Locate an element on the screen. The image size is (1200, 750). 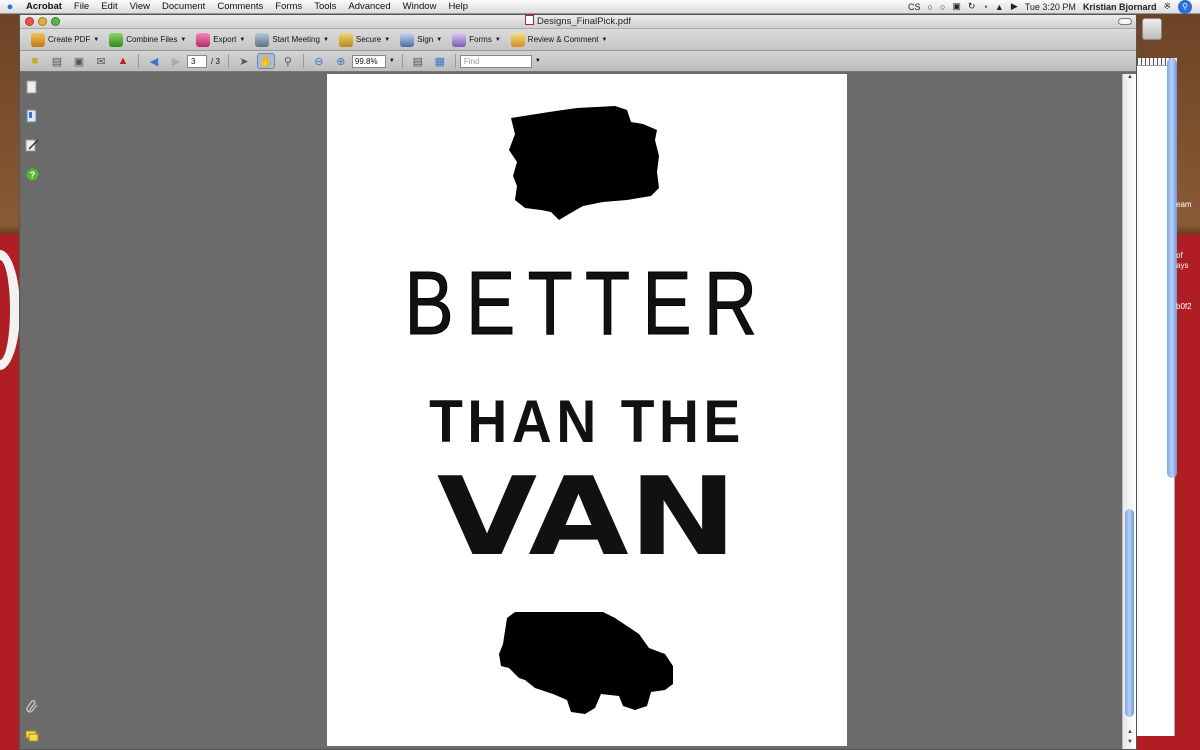
clock: Tue 3:20 PM is located at coordinates (1050, 7).